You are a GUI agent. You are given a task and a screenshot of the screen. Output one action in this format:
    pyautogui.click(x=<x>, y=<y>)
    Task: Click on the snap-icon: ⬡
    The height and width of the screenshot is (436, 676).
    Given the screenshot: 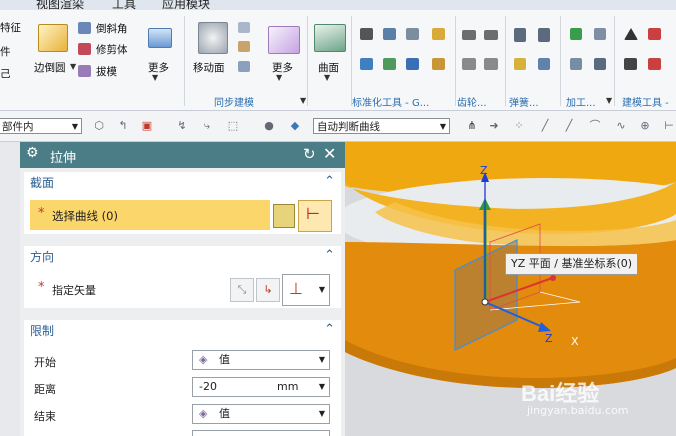 What is the action you would take?
    pyautogui.click(x=99, y=126)
    